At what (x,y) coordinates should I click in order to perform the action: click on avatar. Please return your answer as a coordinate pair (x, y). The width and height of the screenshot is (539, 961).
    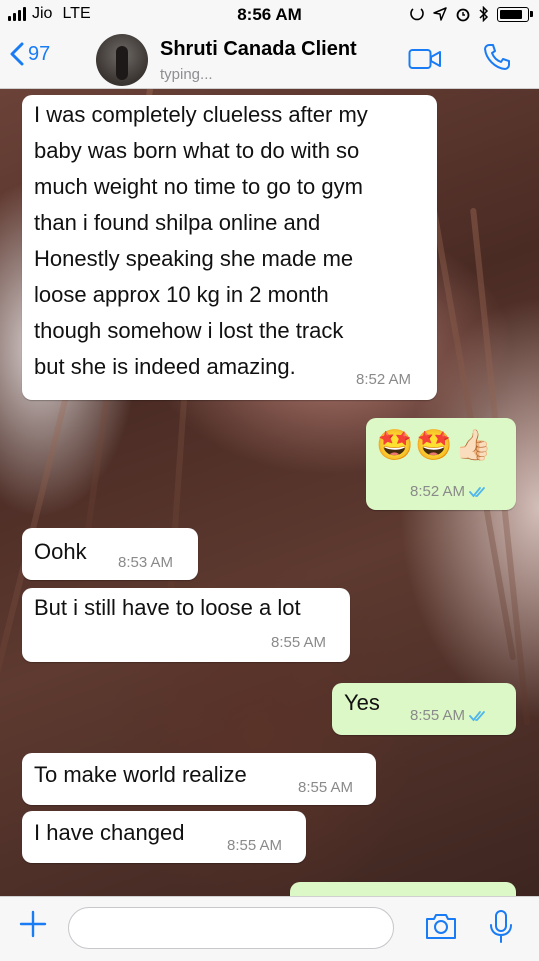
    Looking at the image, I should click on (122, 60).